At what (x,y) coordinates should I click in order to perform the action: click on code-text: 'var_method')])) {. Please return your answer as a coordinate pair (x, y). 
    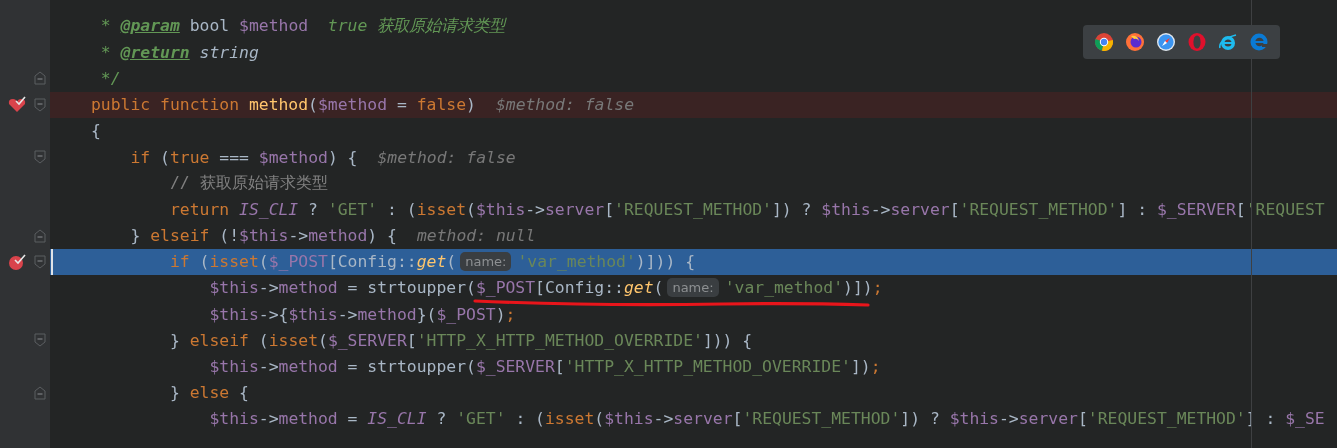
    Looking at the image, I should click on (606, 262).